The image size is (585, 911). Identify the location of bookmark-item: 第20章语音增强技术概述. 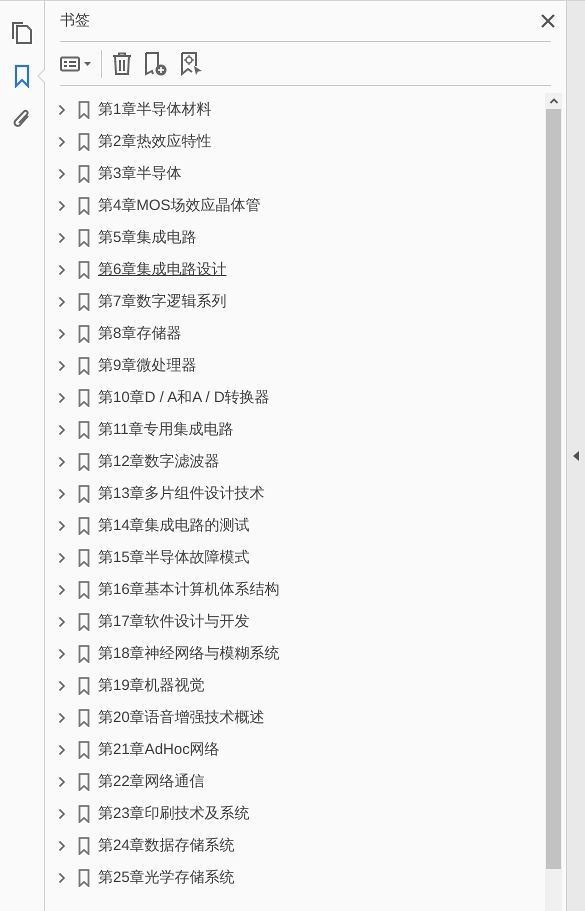
(181, 718).